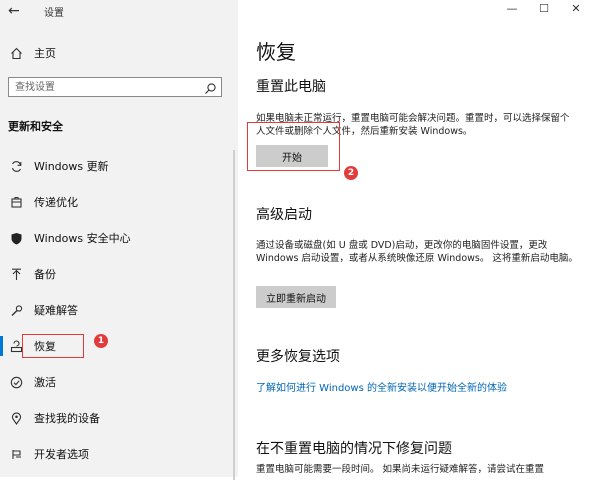  What do you see at coordinates (45, 382) in the screenshot?
I see `sidebar-item-label: 激活` at bounding box center [45, 382].